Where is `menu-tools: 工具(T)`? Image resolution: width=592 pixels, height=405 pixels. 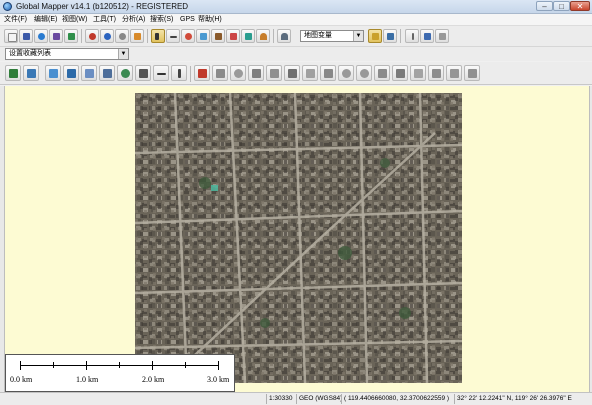 menu-tools: 工具(T) is located at coordinates (104, 19).